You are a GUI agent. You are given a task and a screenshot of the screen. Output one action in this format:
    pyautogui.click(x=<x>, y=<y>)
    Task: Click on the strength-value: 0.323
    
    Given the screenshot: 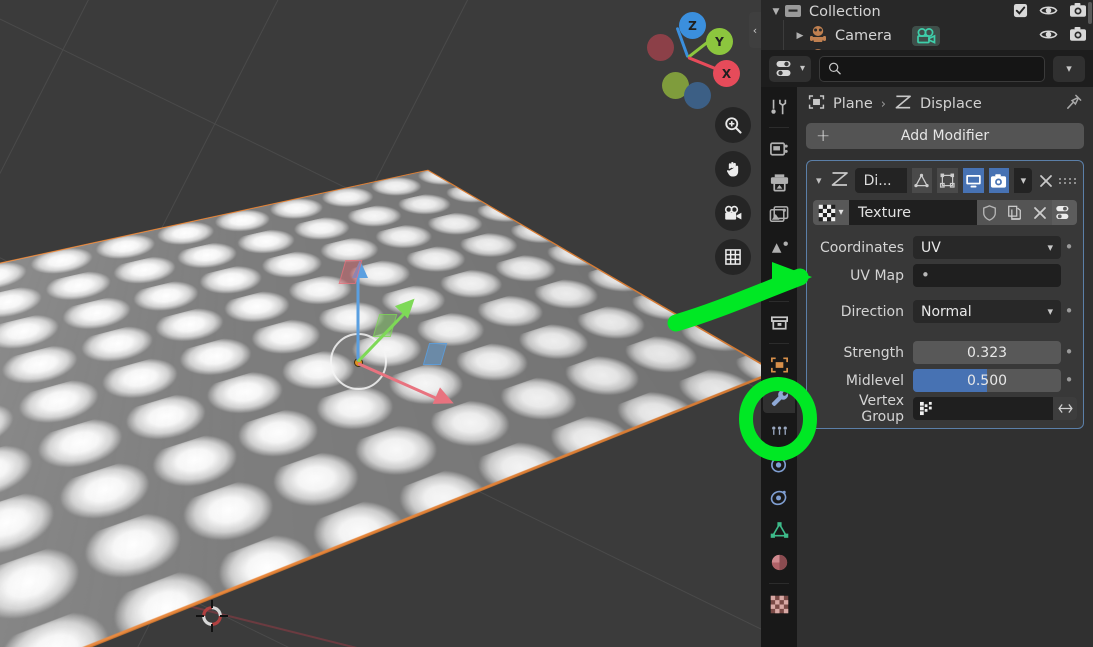 What is the action you would take?
    pyautogui.click(x=987, y=352)
    